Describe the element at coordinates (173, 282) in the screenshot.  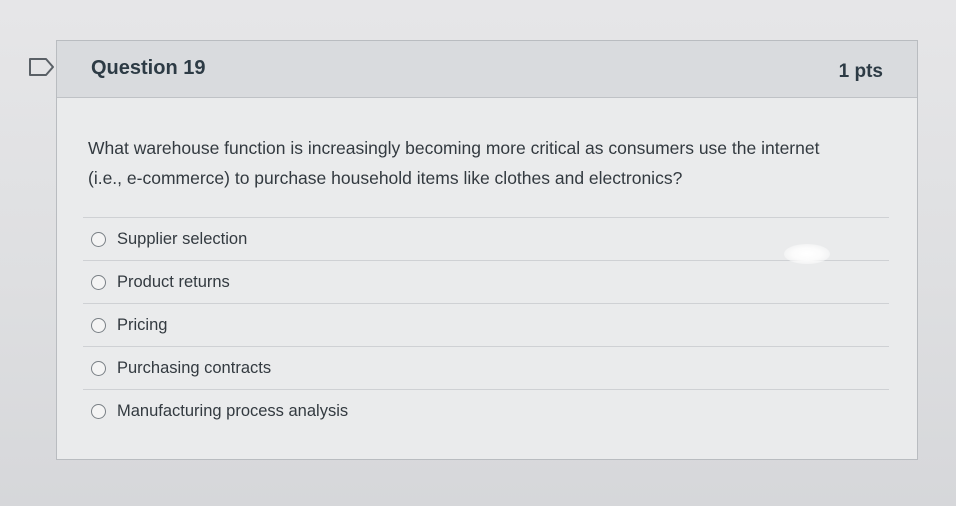
I see `answer-label: Product returns` at that location.